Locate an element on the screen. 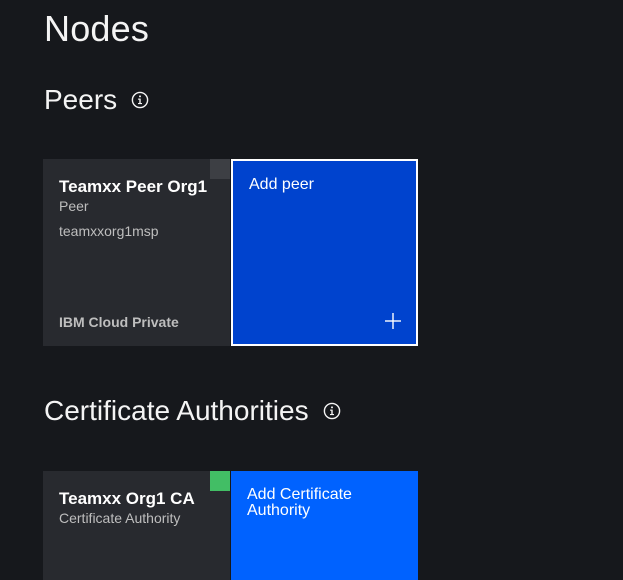  plus-icon is located at coordinates (393, 321).